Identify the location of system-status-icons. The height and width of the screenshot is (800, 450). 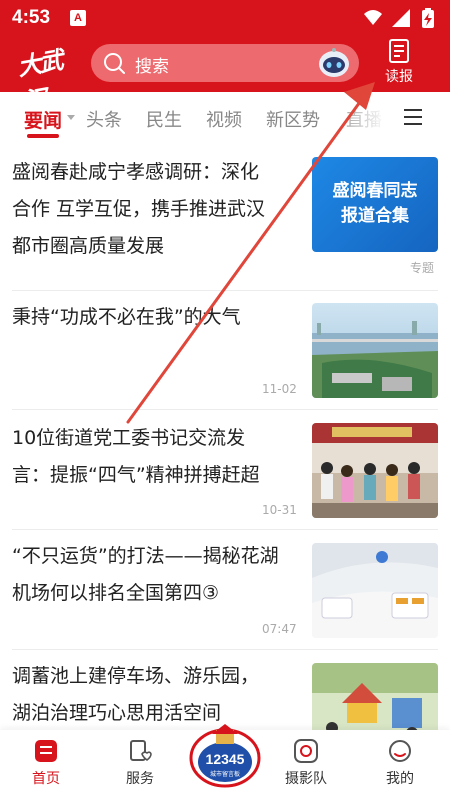
(399, 18).